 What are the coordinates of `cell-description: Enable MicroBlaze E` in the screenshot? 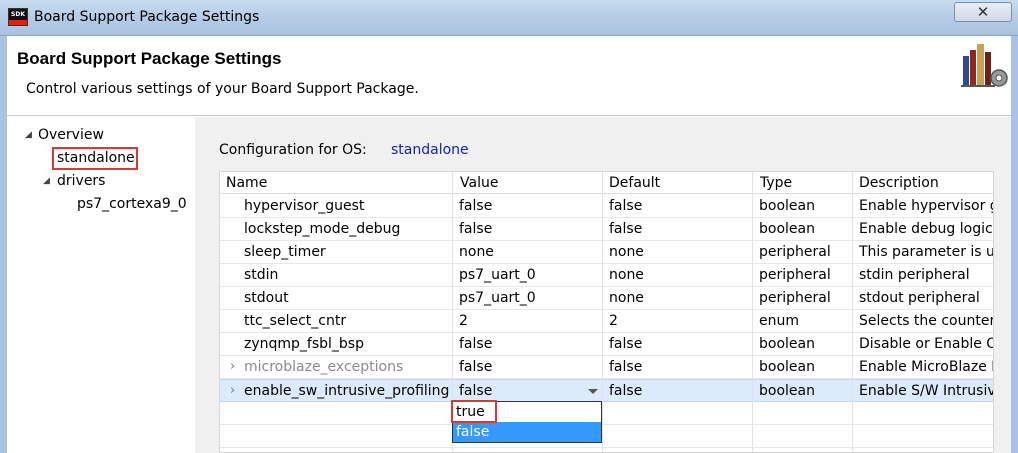 It's located at (926, 367).